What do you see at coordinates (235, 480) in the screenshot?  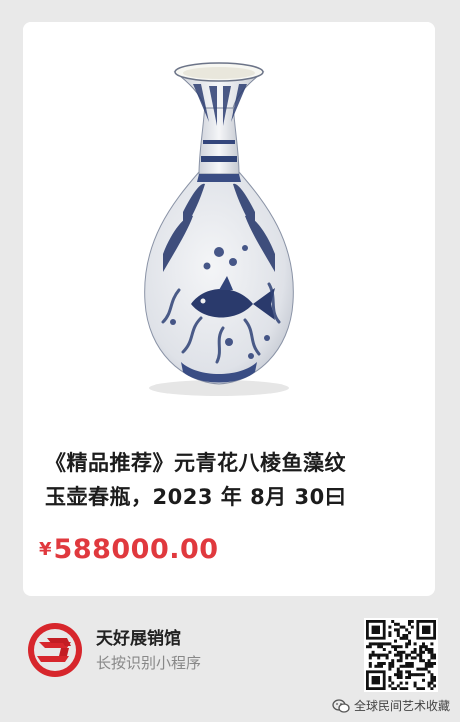 I see `product-title: 《精品推荐》元青花八棱鱼藻纹 玉壶春瓶，2023 年 8月 30曰` at bounding box center [235, 480].